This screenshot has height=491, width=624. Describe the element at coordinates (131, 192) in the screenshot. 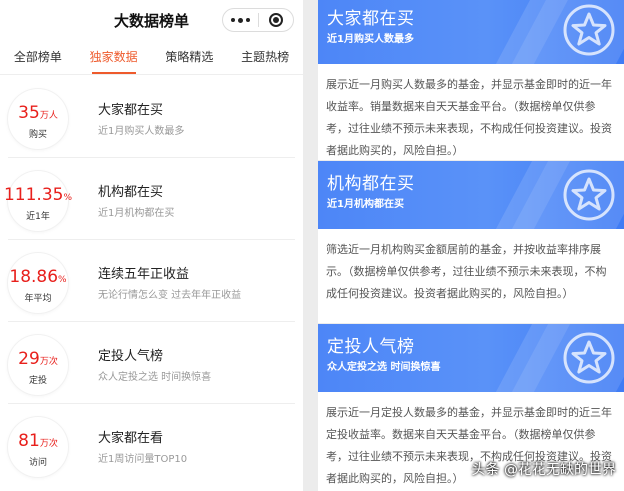

I see `ranking-title: 机构都在买` at that location.